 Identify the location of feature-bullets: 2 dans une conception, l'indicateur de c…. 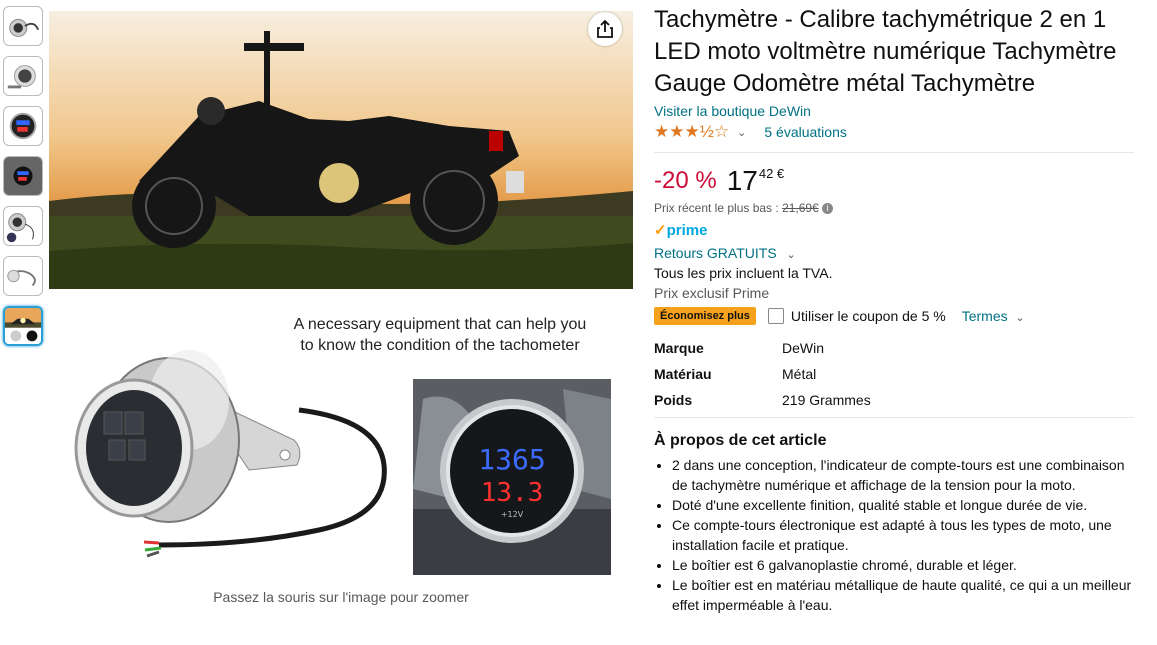
(894, 535).